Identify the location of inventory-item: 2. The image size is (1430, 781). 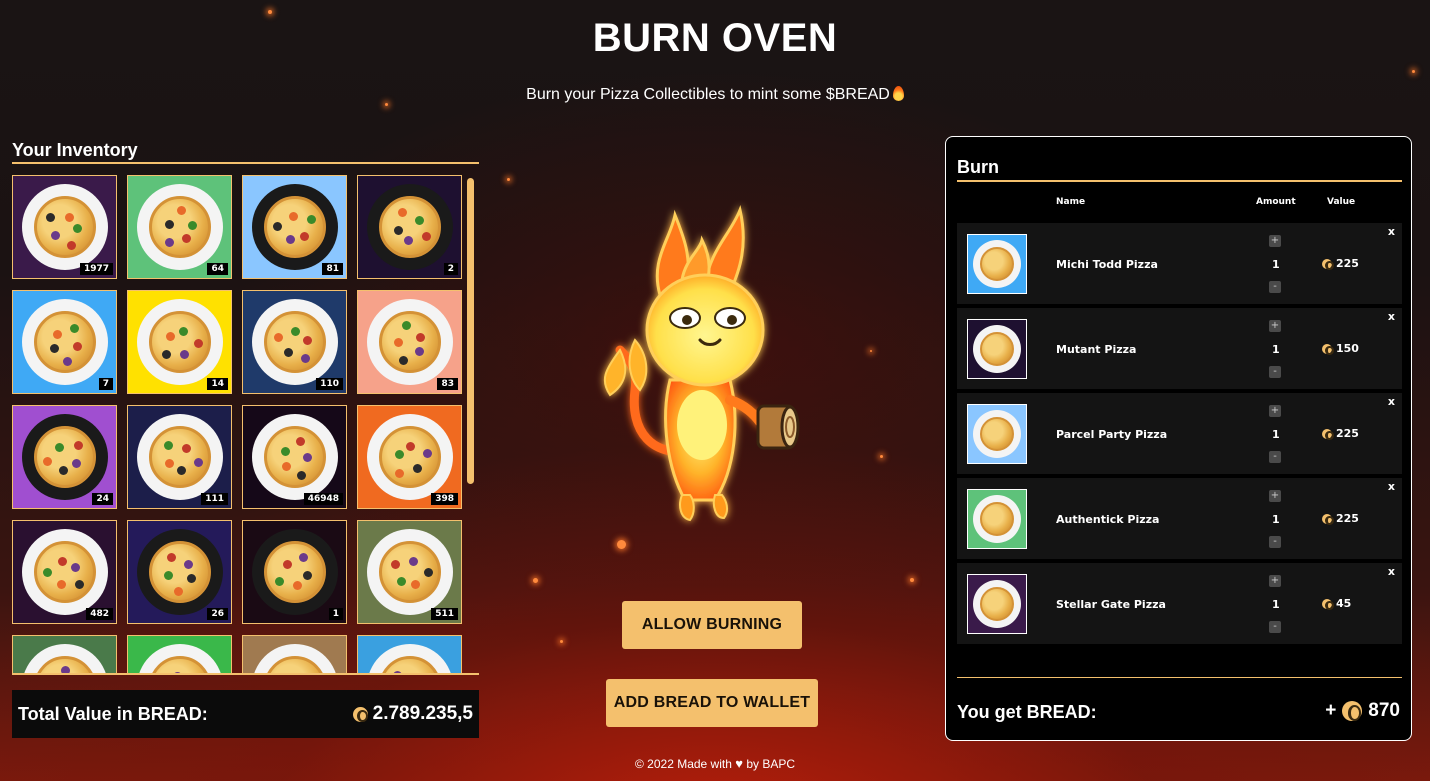
(409, 227).